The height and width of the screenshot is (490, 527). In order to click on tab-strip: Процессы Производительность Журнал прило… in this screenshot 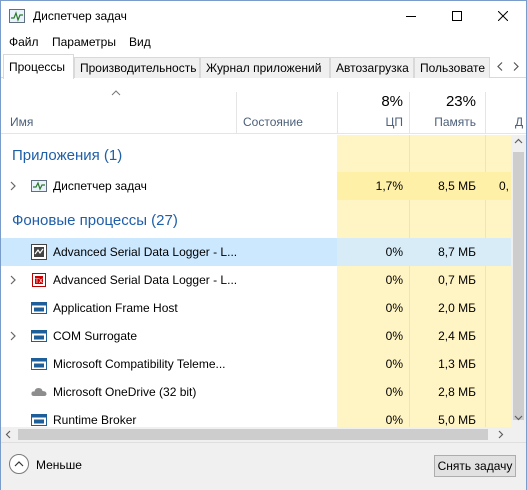, I will do `click(263, 66)`.